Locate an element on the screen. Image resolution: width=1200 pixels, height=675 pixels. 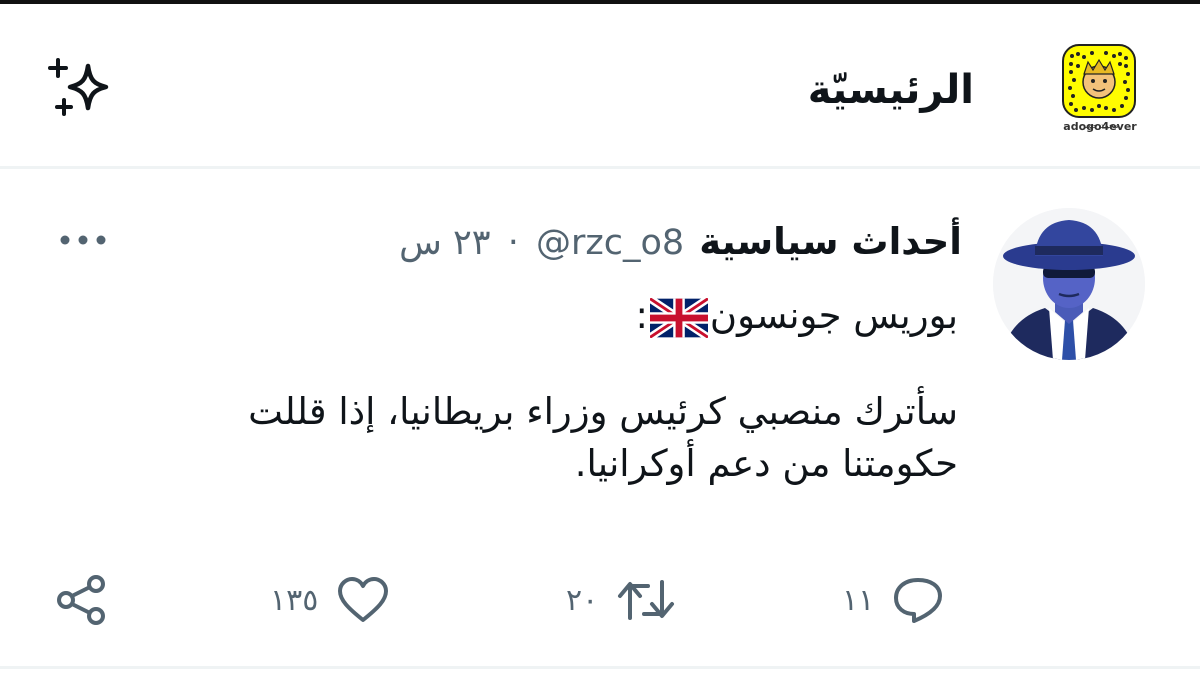
tweet-timestamp: ٢٣ س is located at coordinates (444, 243).